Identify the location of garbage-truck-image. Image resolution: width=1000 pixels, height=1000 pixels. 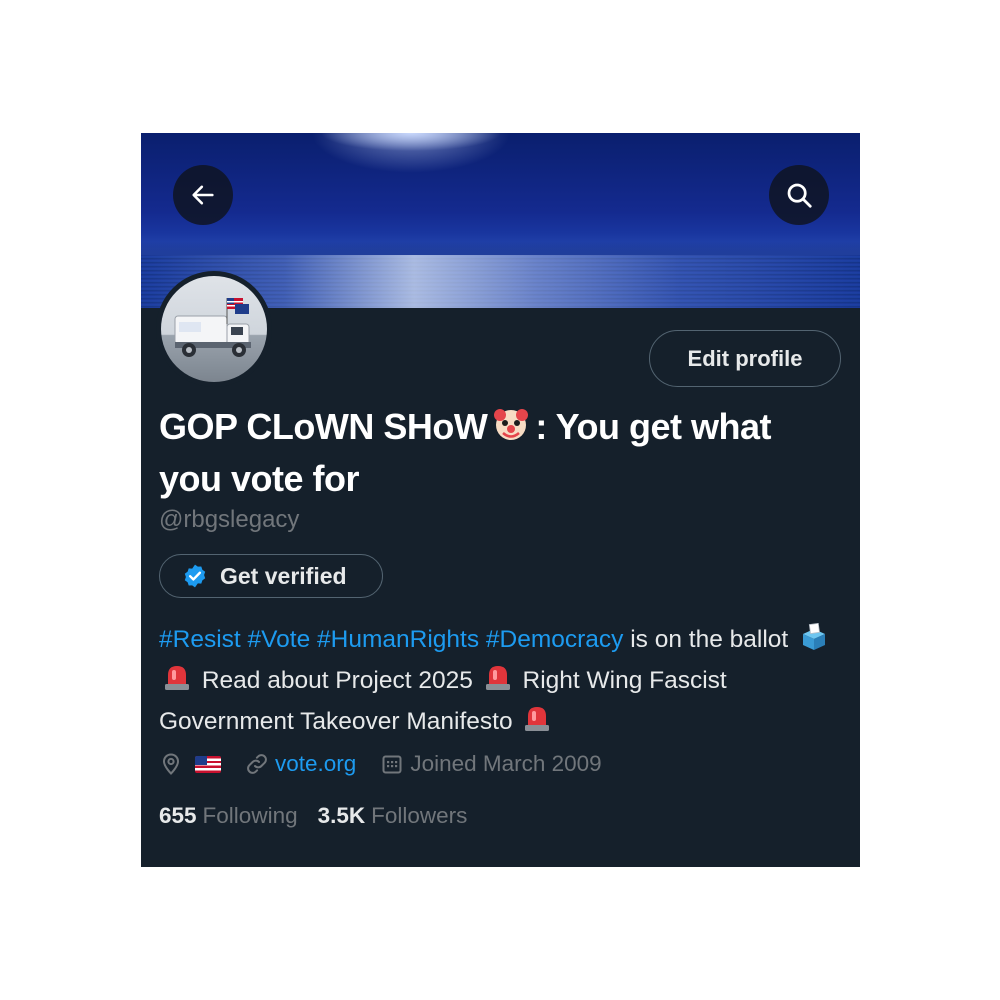
(212, 327).